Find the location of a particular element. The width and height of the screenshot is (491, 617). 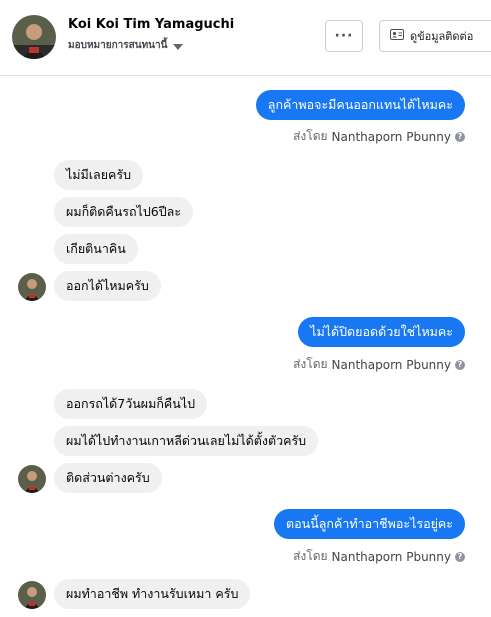

ellipsis-icon: ··· is located at coordinates (344, 36).